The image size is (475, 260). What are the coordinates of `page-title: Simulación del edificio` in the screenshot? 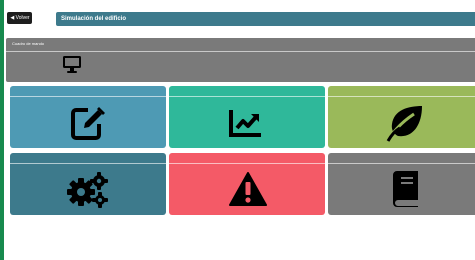 It's located at (265, 19).